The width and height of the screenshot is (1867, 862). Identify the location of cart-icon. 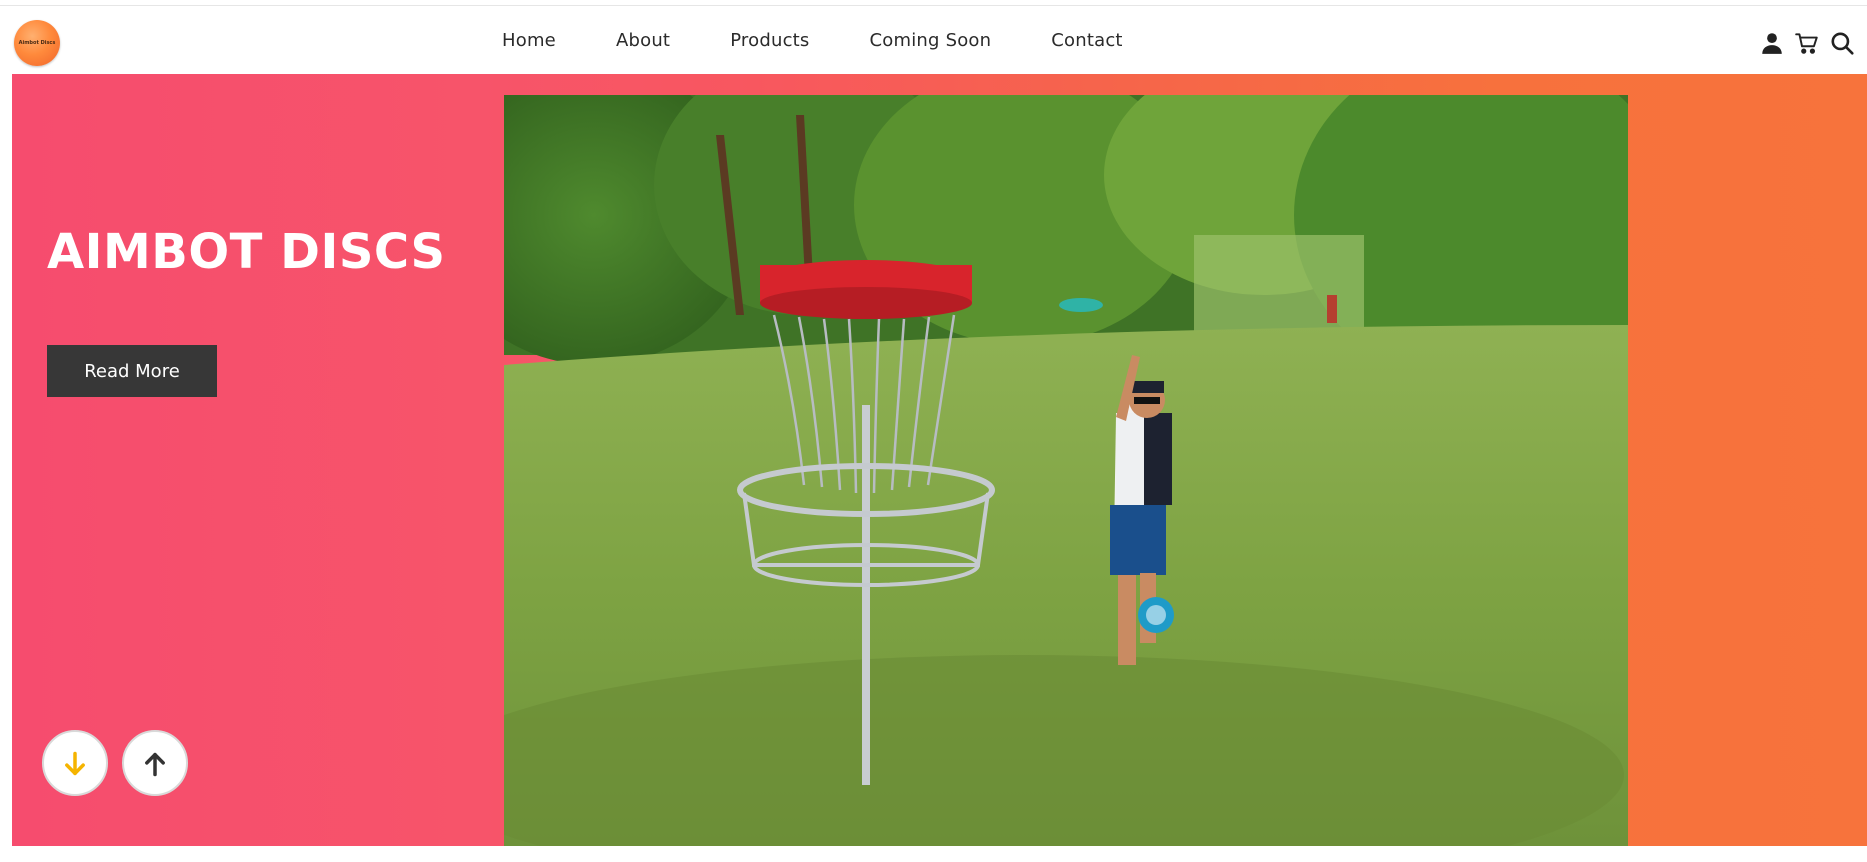
(1807, 43).